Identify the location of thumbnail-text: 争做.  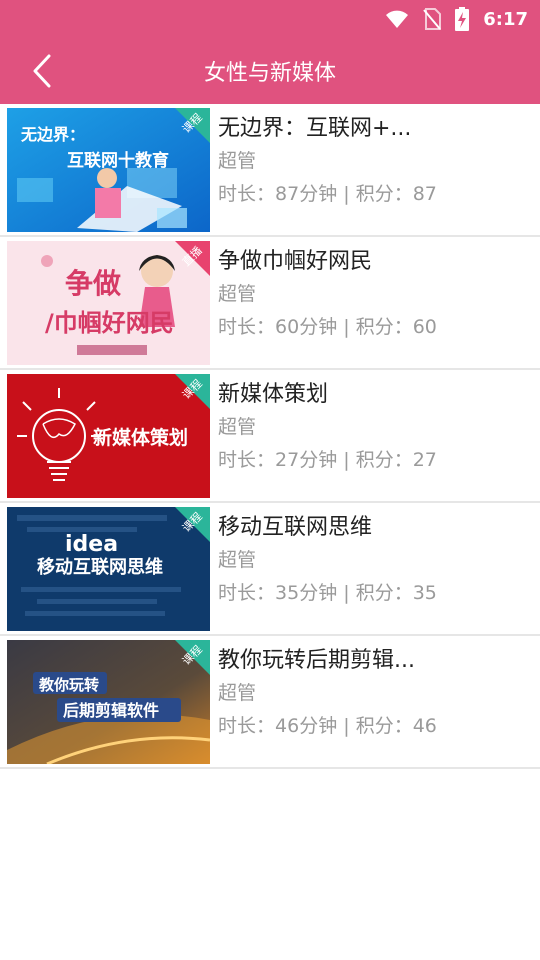
(93, 283).